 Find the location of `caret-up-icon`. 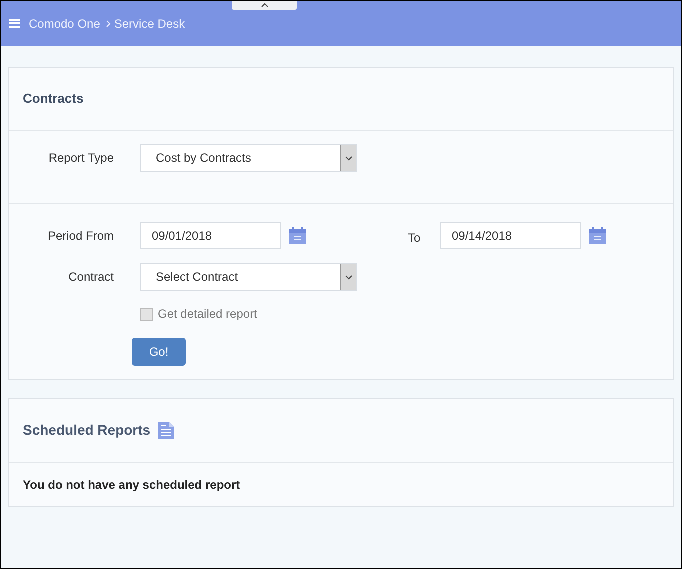

caret-up-icon is located at coordinates (264, 5).